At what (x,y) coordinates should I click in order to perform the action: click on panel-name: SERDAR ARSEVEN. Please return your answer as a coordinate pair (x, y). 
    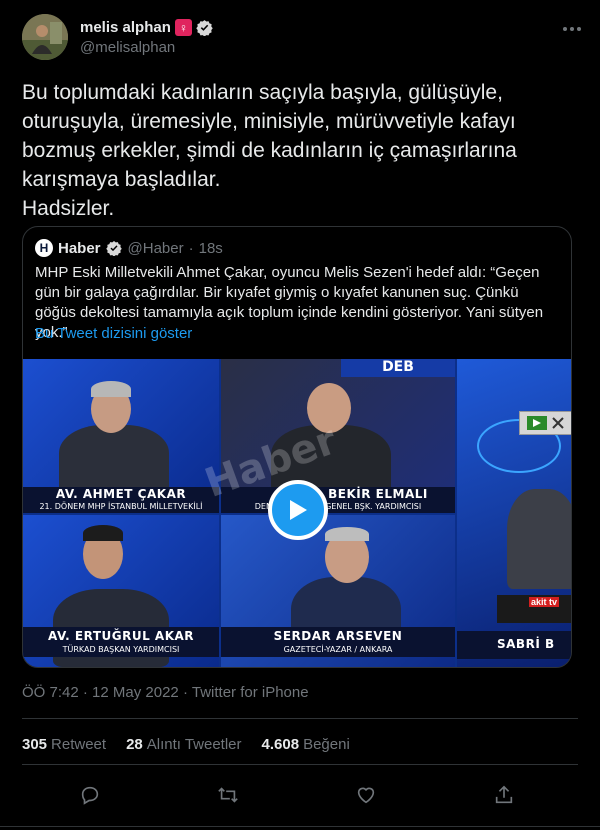
    Looking at the image, I should click on (338, 636).